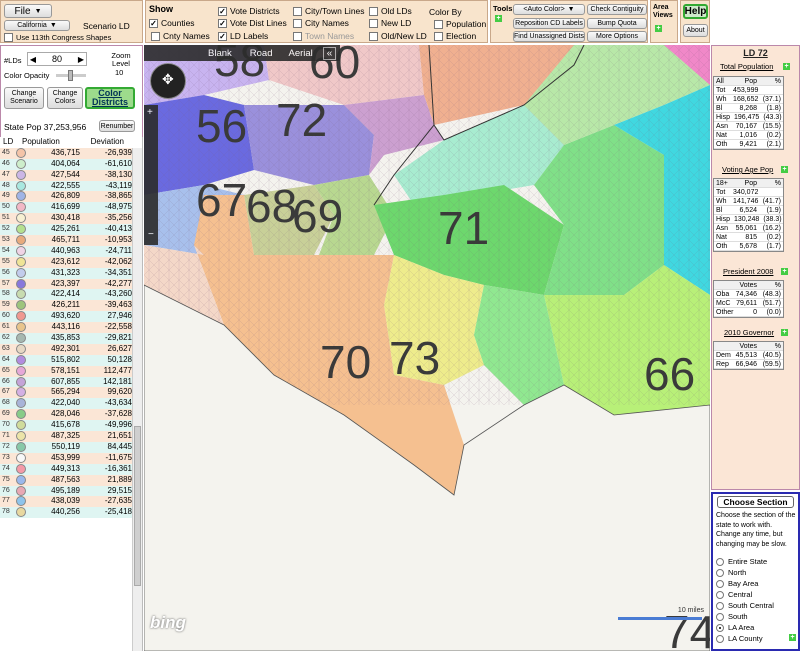 The height and width of the screenshot is (651, 800). What do you see at coordinates (757, 627) in the screenshot?
I see `section-option: LA Area` at bounding box center [757, 627].